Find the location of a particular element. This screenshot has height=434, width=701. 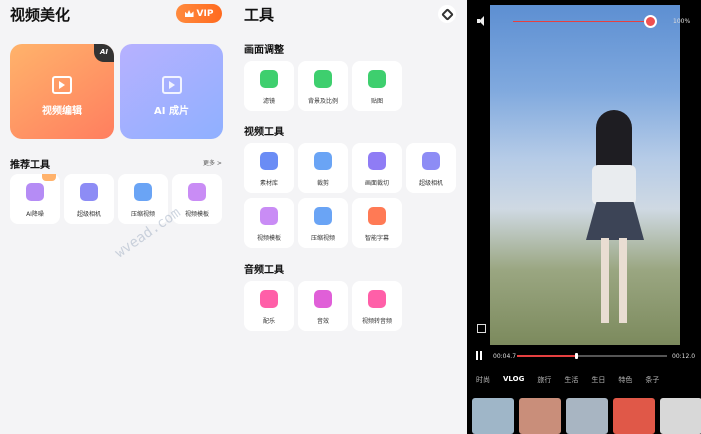

video-edit-card: AI 视频编辑 is located at coordinates (62, 91).